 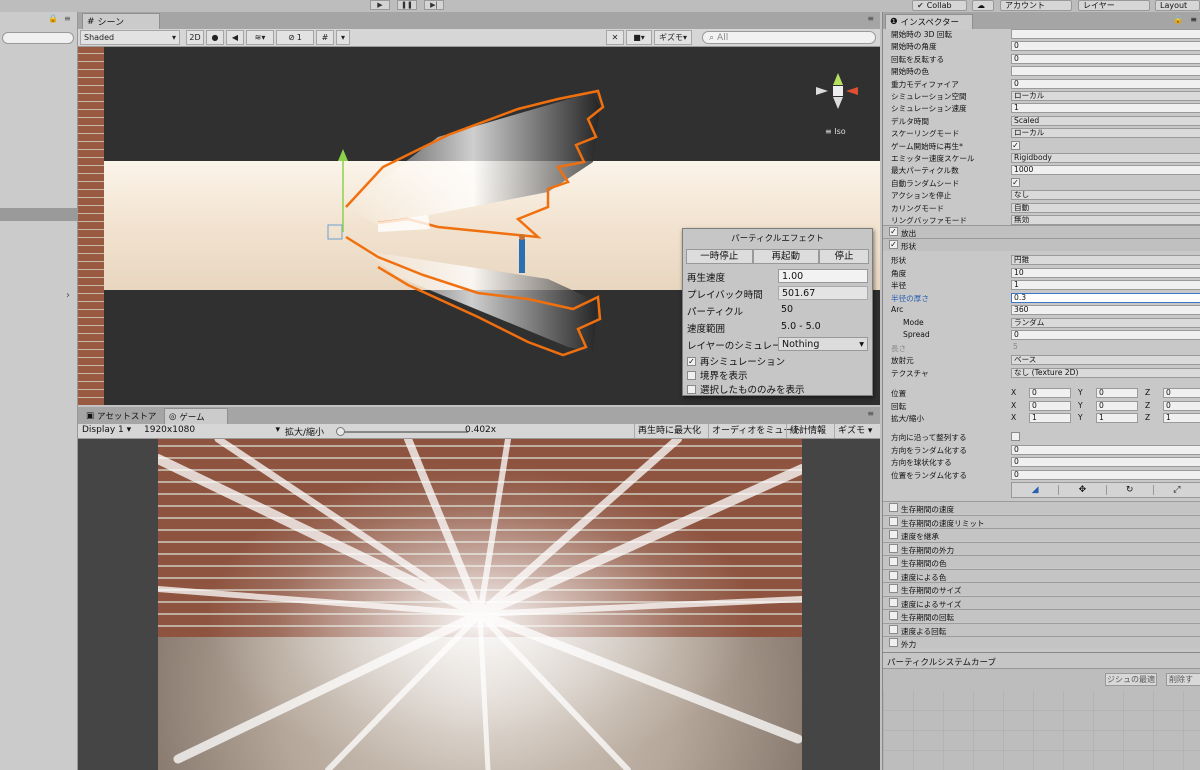 What do you see at coordinates (921, 195) in the screenshot?
I see `main-prop-label: アクションを停止` at bounding box center [921, 195].